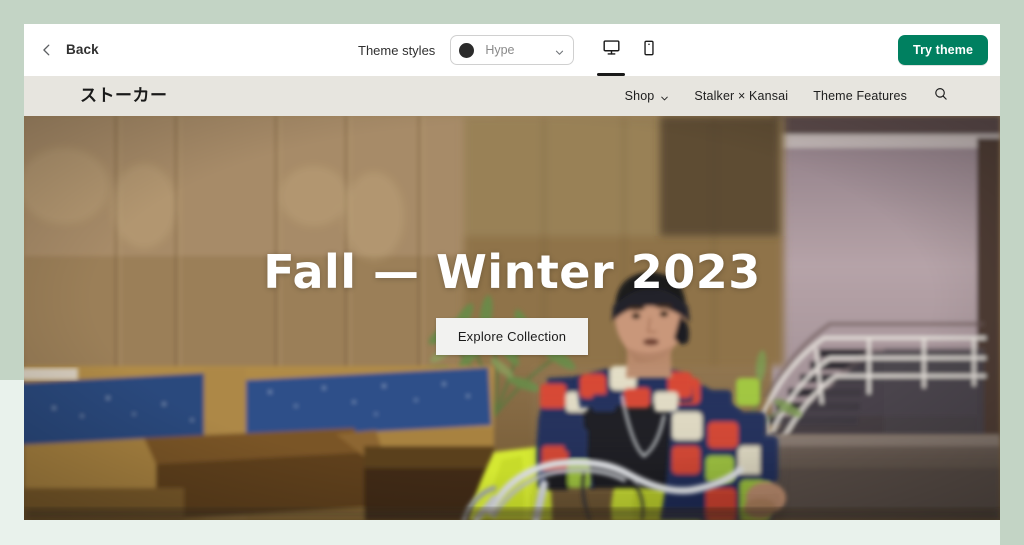 Image resolution: width=1024 pixels, height=545 pixels. Describe the element at coordinates (512, 336) in the screenshot. I see `explore-collection-button: Explore Collection` at that location.